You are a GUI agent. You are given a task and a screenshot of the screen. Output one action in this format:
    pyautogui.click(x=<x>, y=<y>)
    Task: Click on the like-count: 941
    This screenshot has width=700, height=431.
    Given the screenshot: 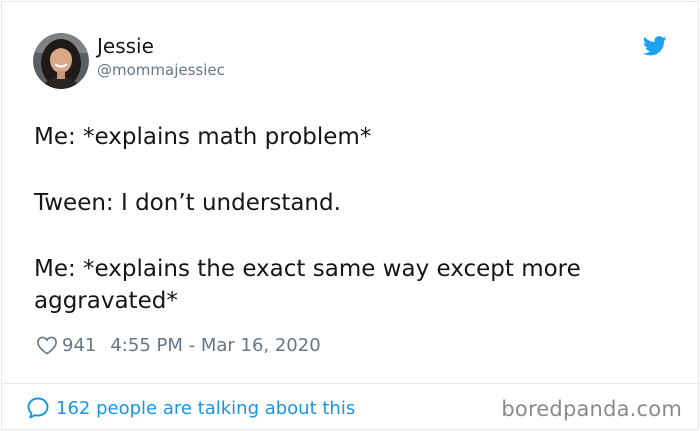 What is the action you would take?
    pyautogui.click(x=79, y=345)
    